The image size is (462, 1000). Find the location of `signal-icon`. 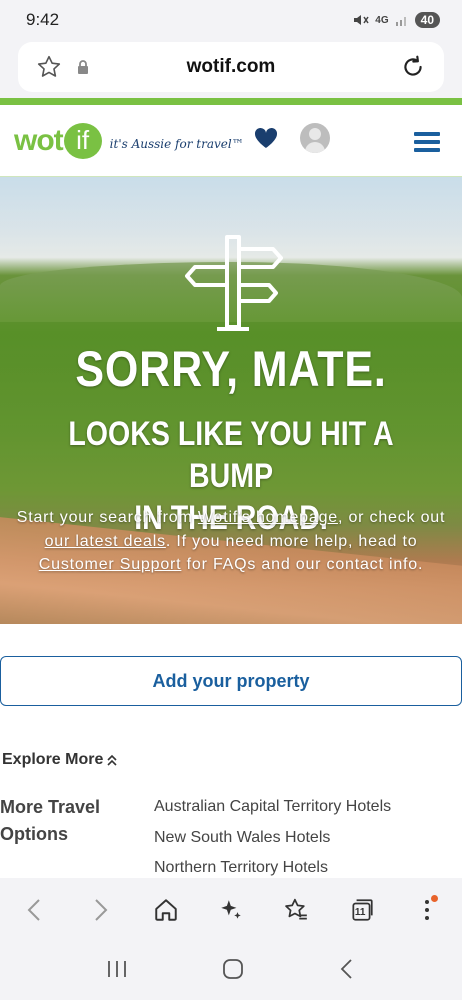

signal-icon is located at coordinates (400, 21).